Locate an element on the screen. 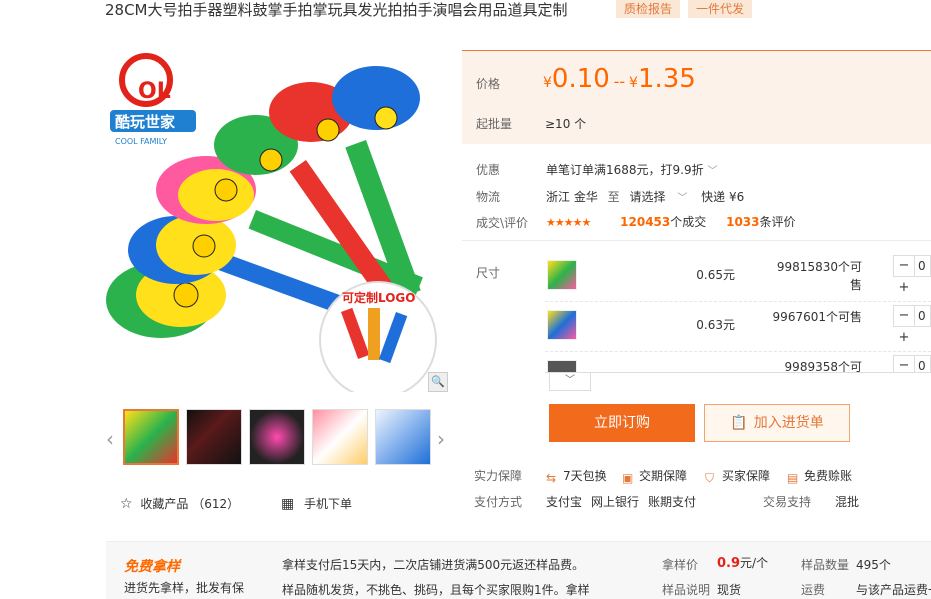 The width and height of the screenshot is (931, 599). tag-quality-report: 质检报告 is located at coordinates (648, 9).